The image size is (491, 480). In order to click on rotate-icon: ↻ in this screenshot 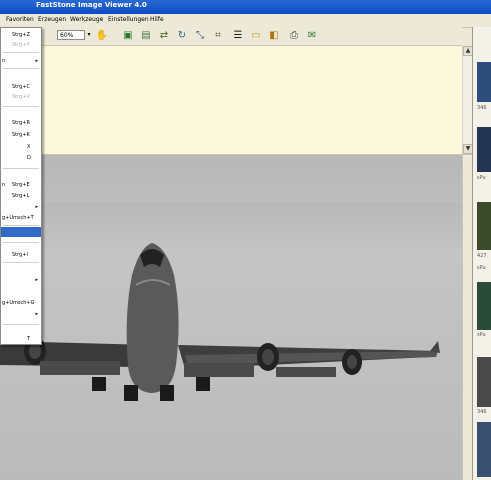, I will do `click(182, 35)`.